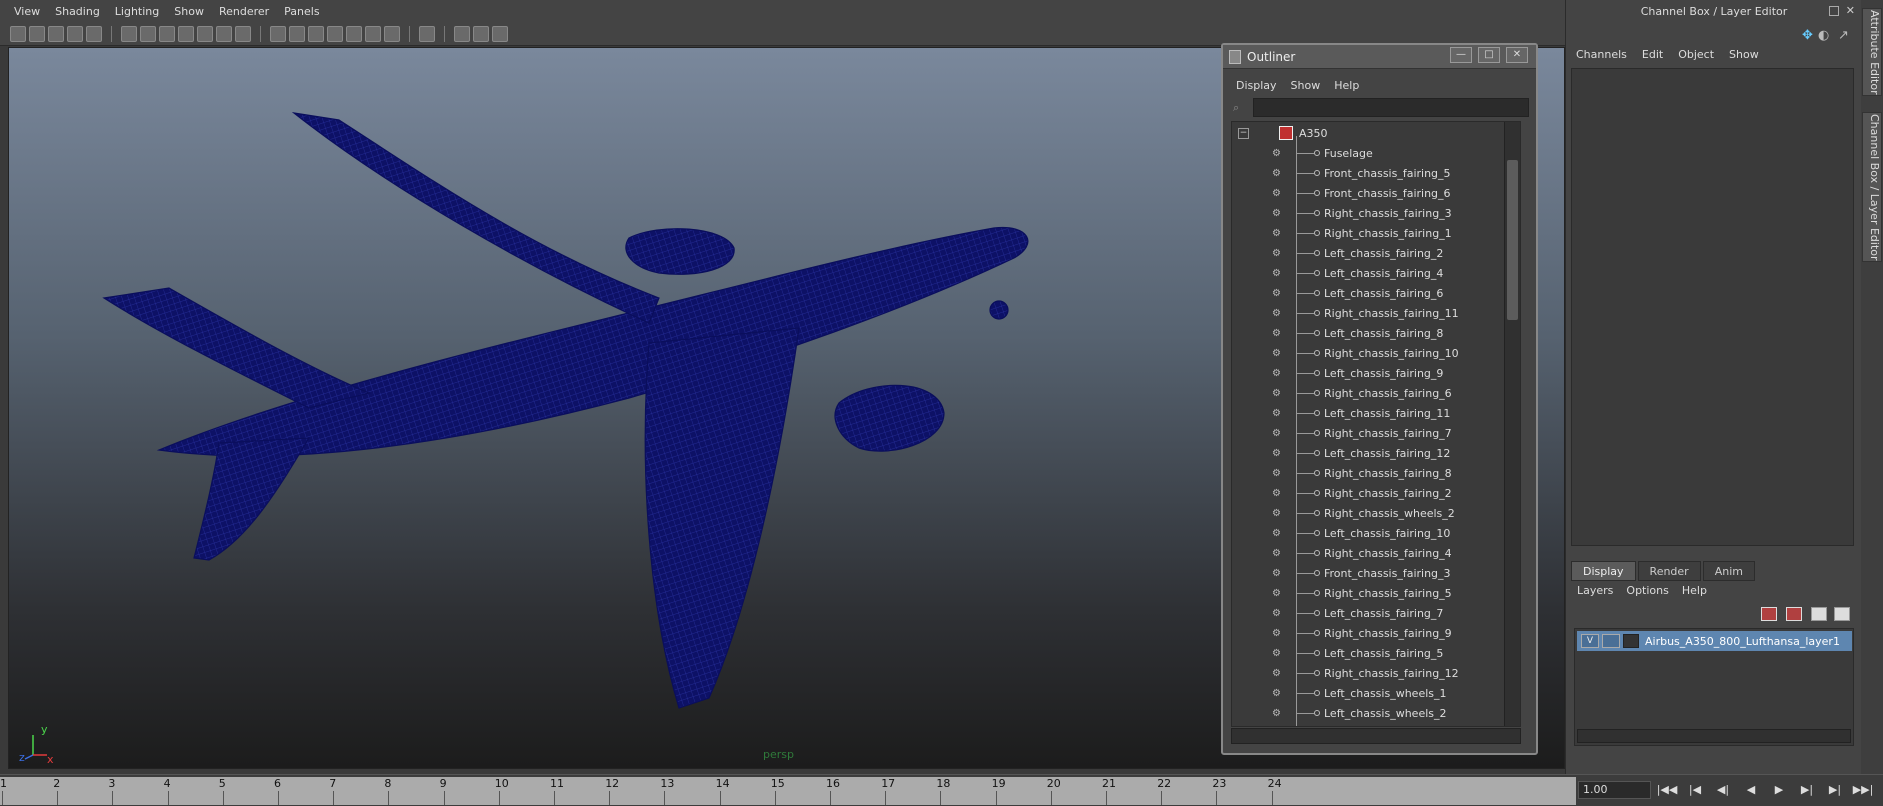  What do you see at coordinates (1667, 790) in the screenshot?
I see `go-to-start-button: |◀◀` at bounding box center [1667, 790].